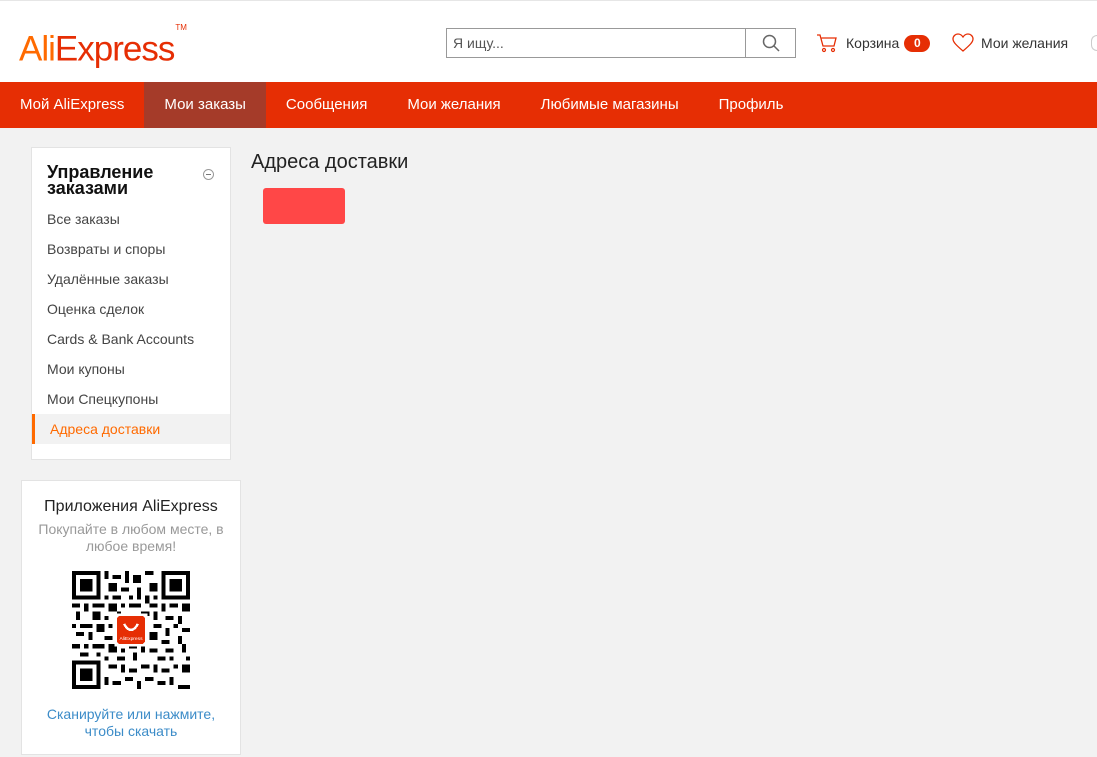 The height and width of the screenshot is (757, 1097). I want to click on aliexpress-logo: AliExpressTM, so click(103, 46).